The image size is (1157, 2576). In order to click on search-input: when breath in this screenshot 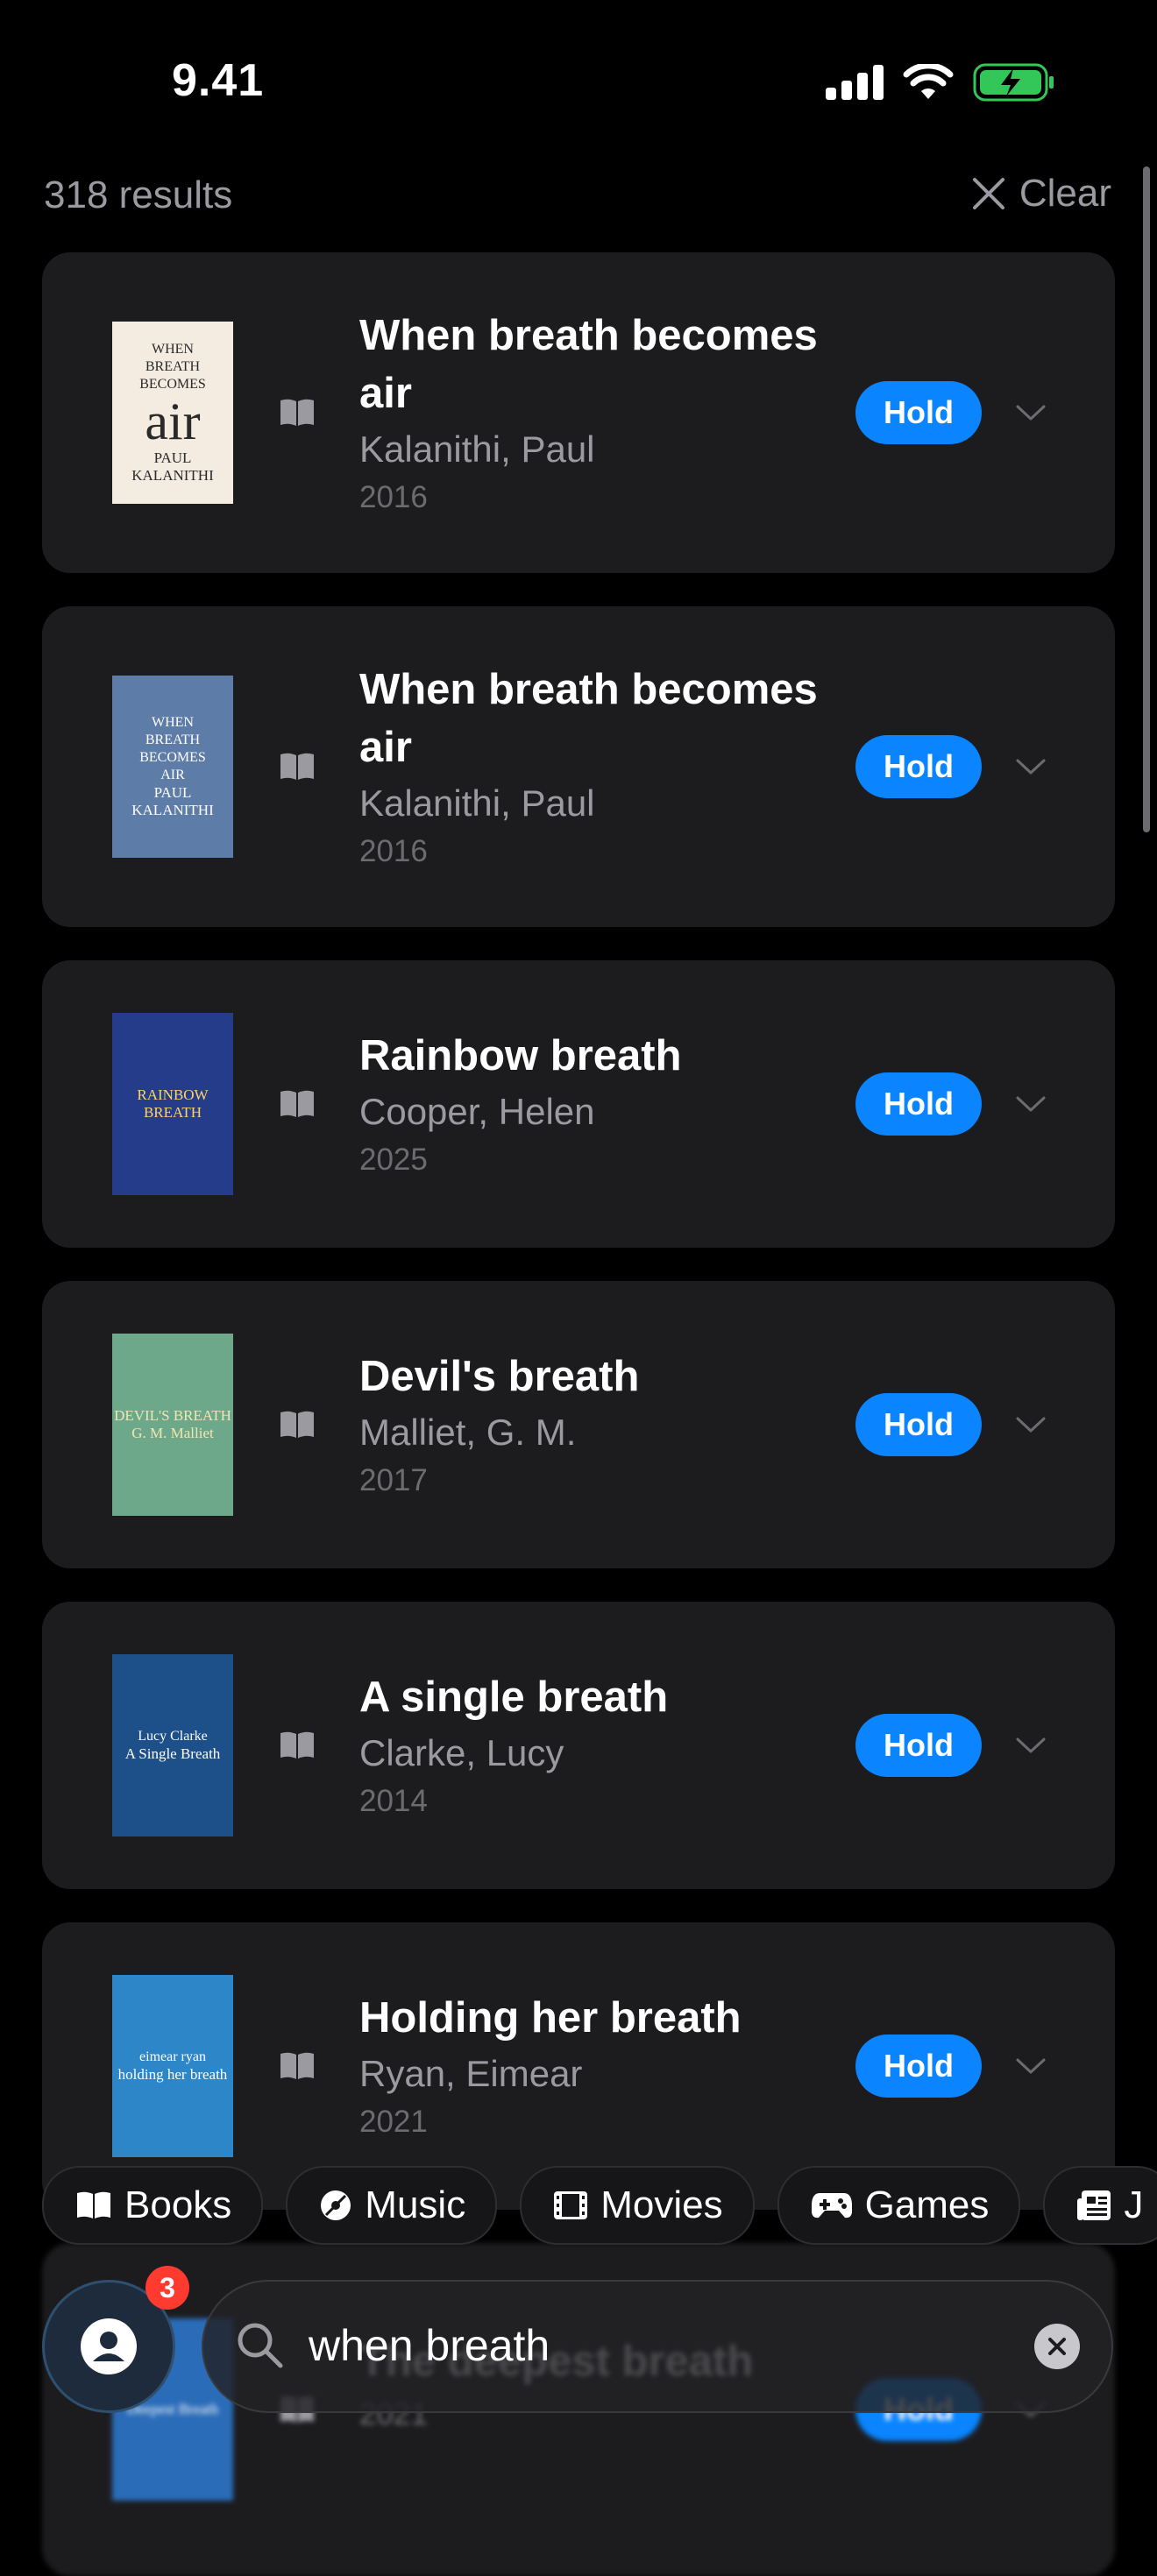, I will do `click(429, 2345)`.